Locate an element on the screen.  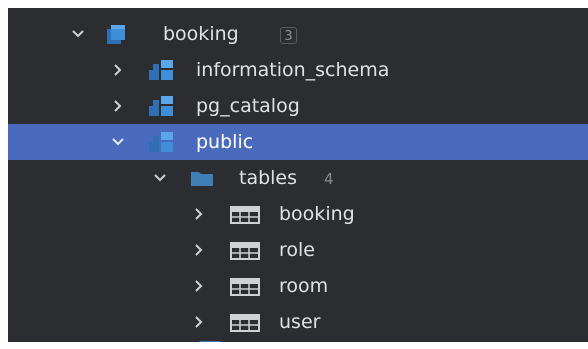
tree-node-schema-public: public is located at coordinates (298, 142).